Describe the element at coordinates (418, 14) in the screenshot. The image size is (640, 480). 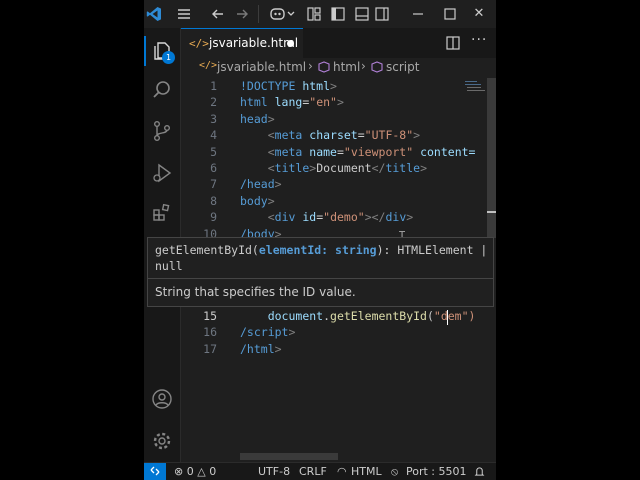
I see `minimize-icon` at that location.